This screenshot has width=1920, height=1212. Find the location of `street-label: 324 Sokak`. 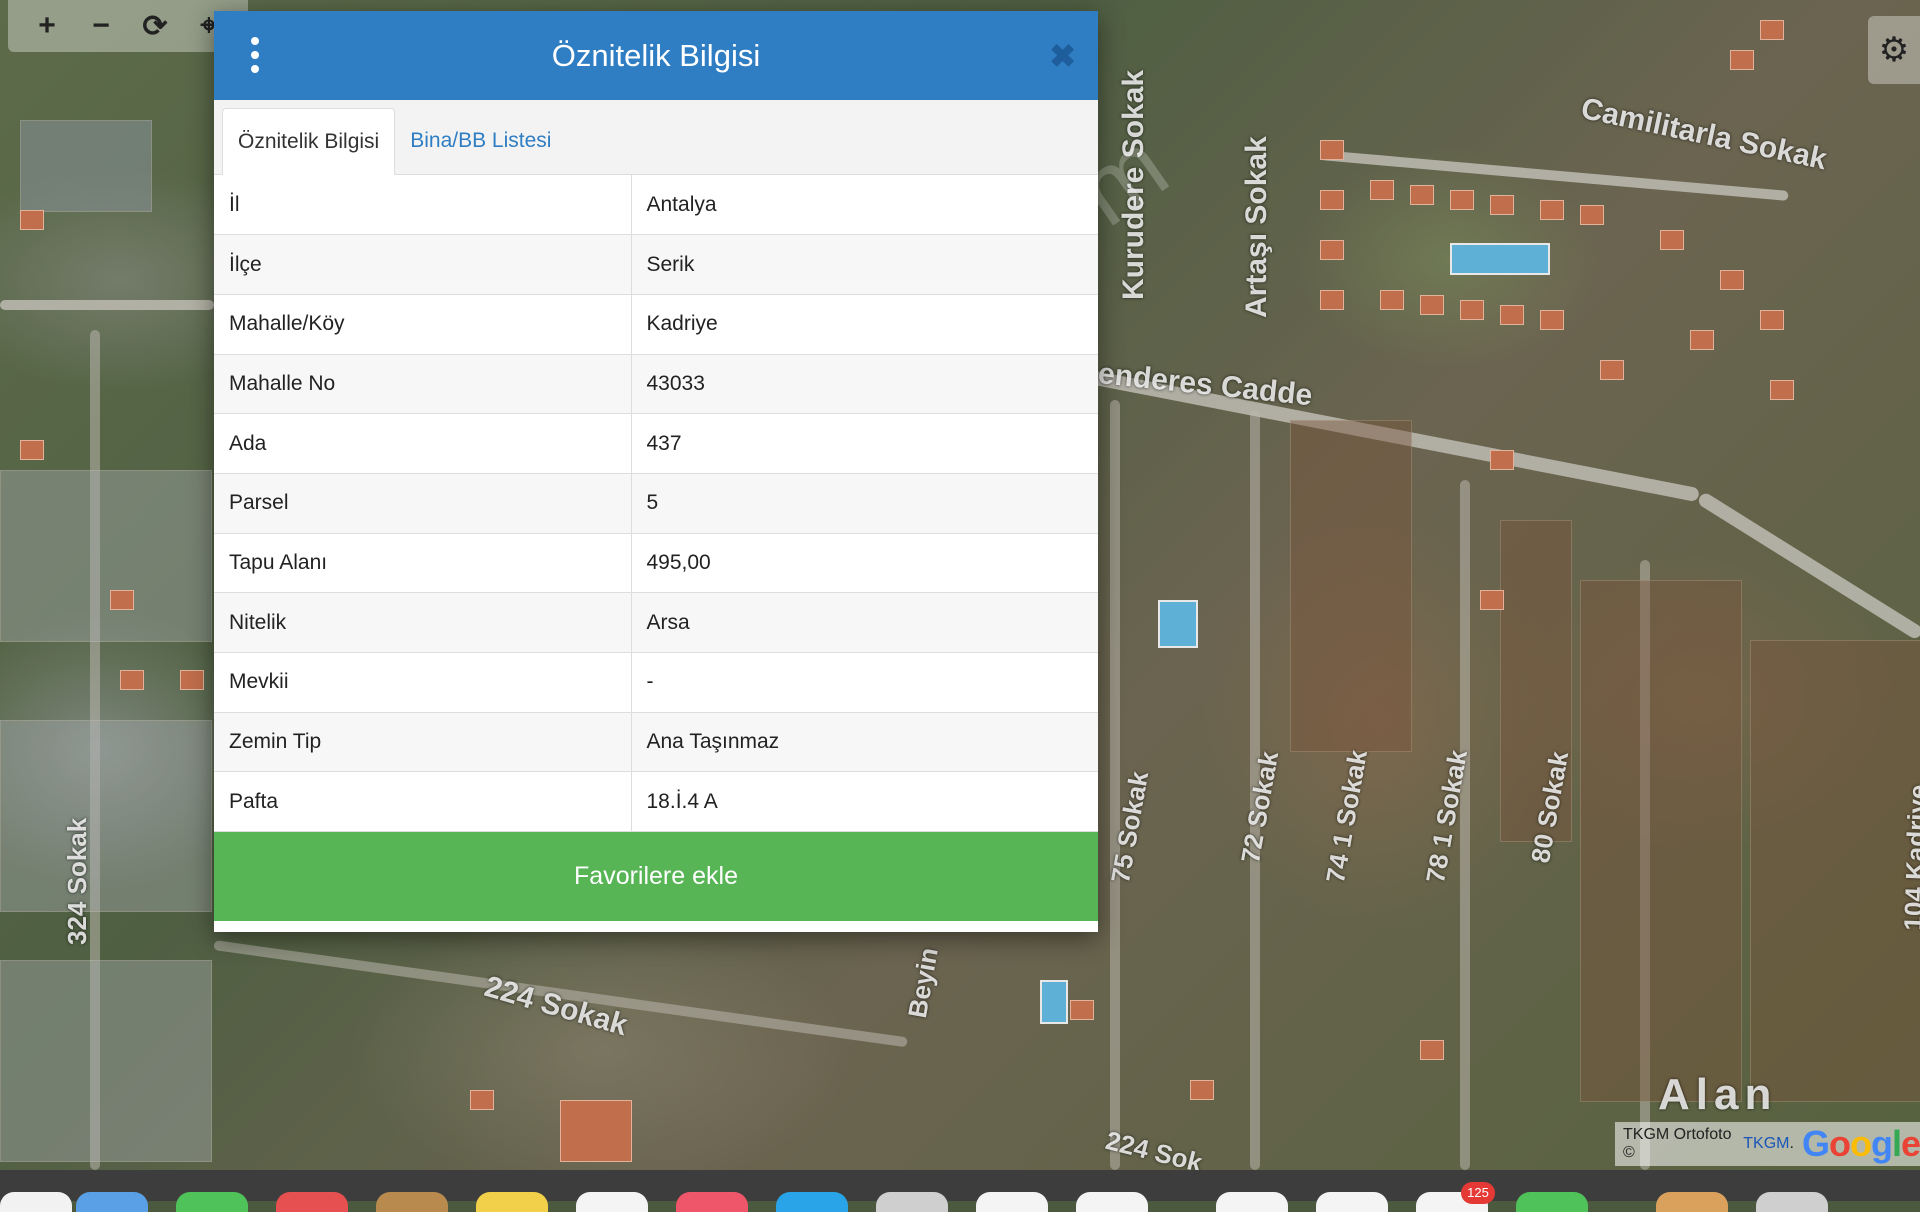

street-label: 324 Sokak is located at coordinates (77, 881).